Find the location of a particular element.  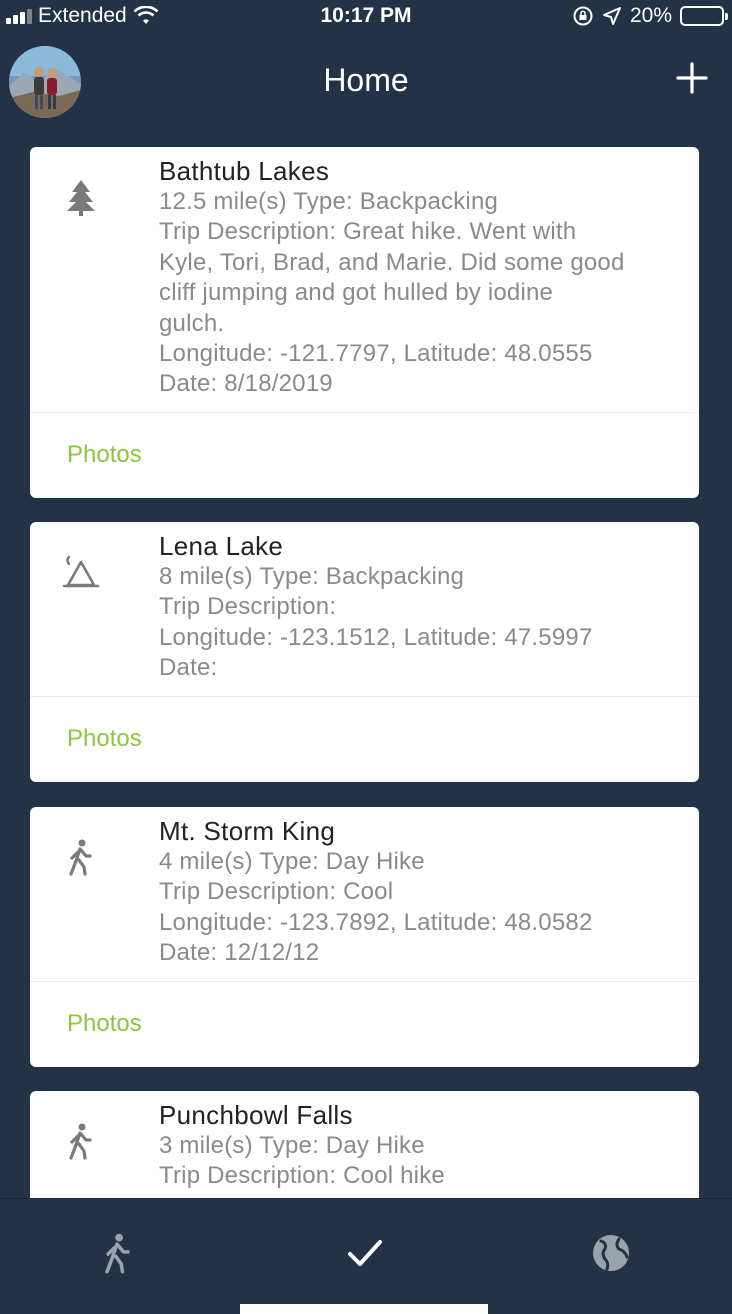

trip-name: Lena Lake is located at coordinates (221, 546).